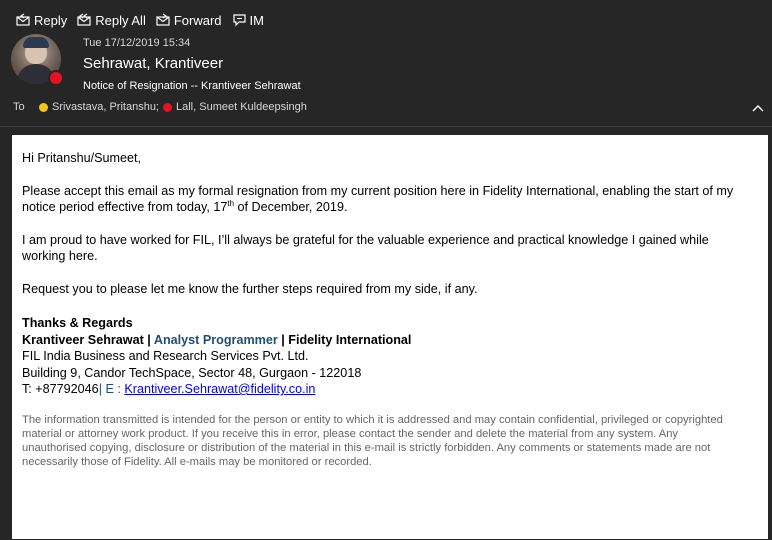 This screenshot has width=772, height=540. I want to click on recipient-1: Srivastava, Pritanshu;, so click(99, 107).